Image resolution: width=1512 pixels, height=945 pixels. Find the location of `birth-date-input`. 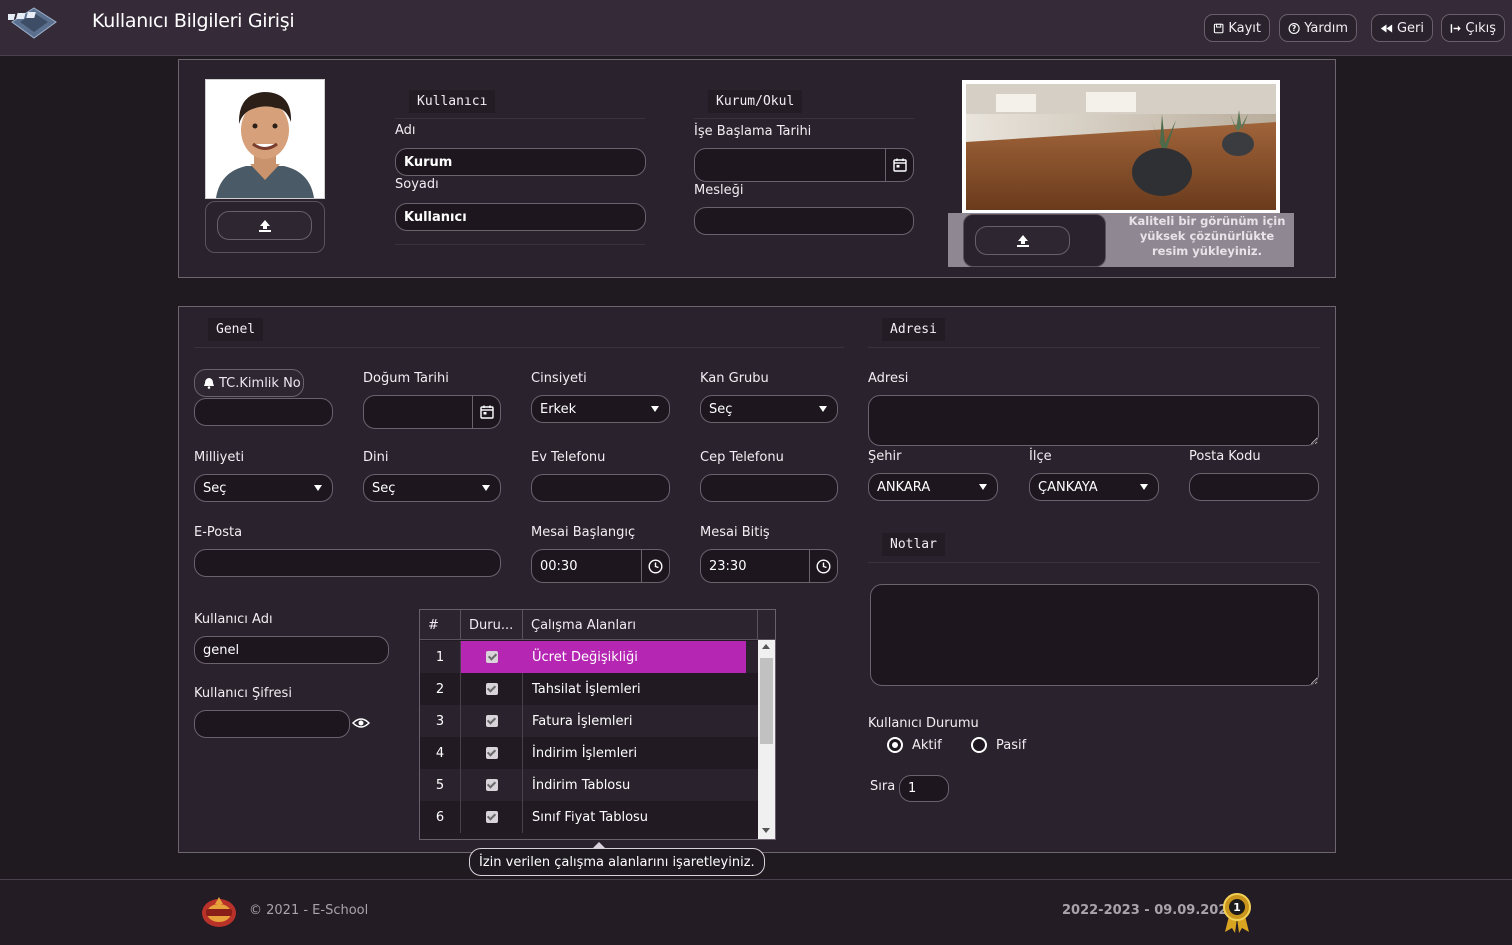

birth-date-input is located at coordinates (432, 412).